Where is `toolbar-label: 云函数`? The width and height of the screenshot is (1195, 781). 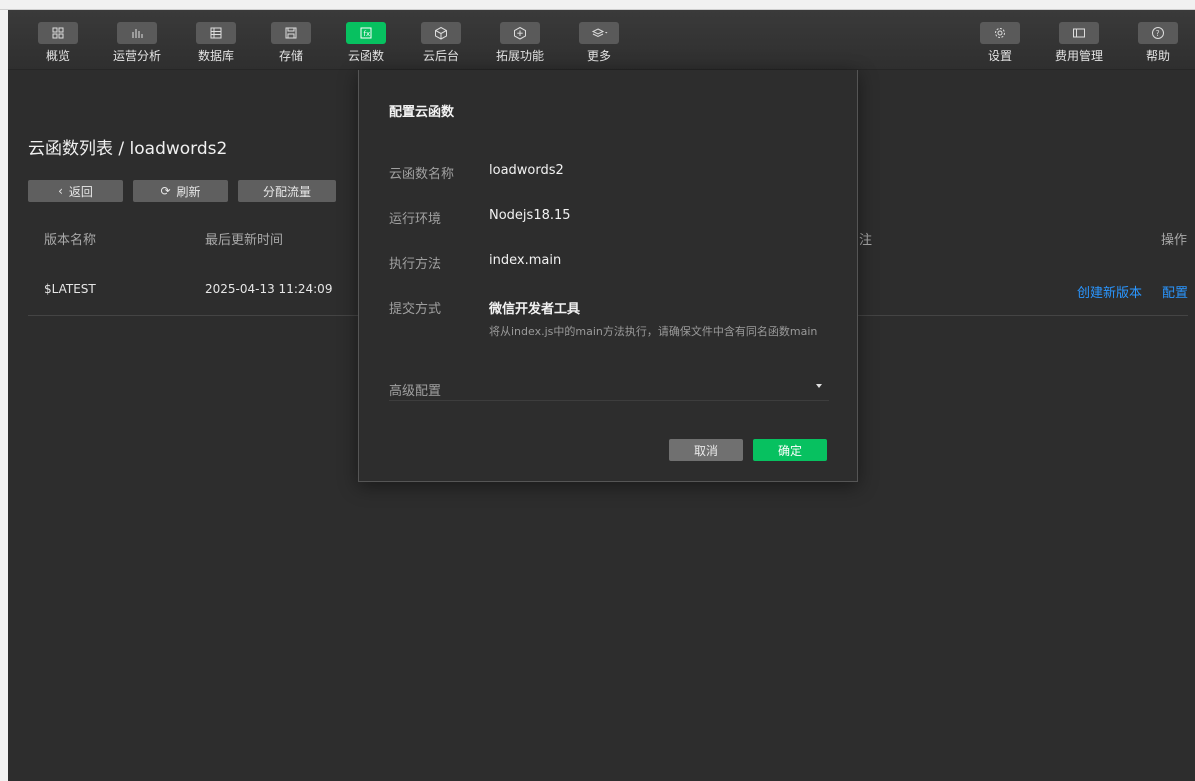 toolbar-label: 云函数 is located at coordinates (365, 56).